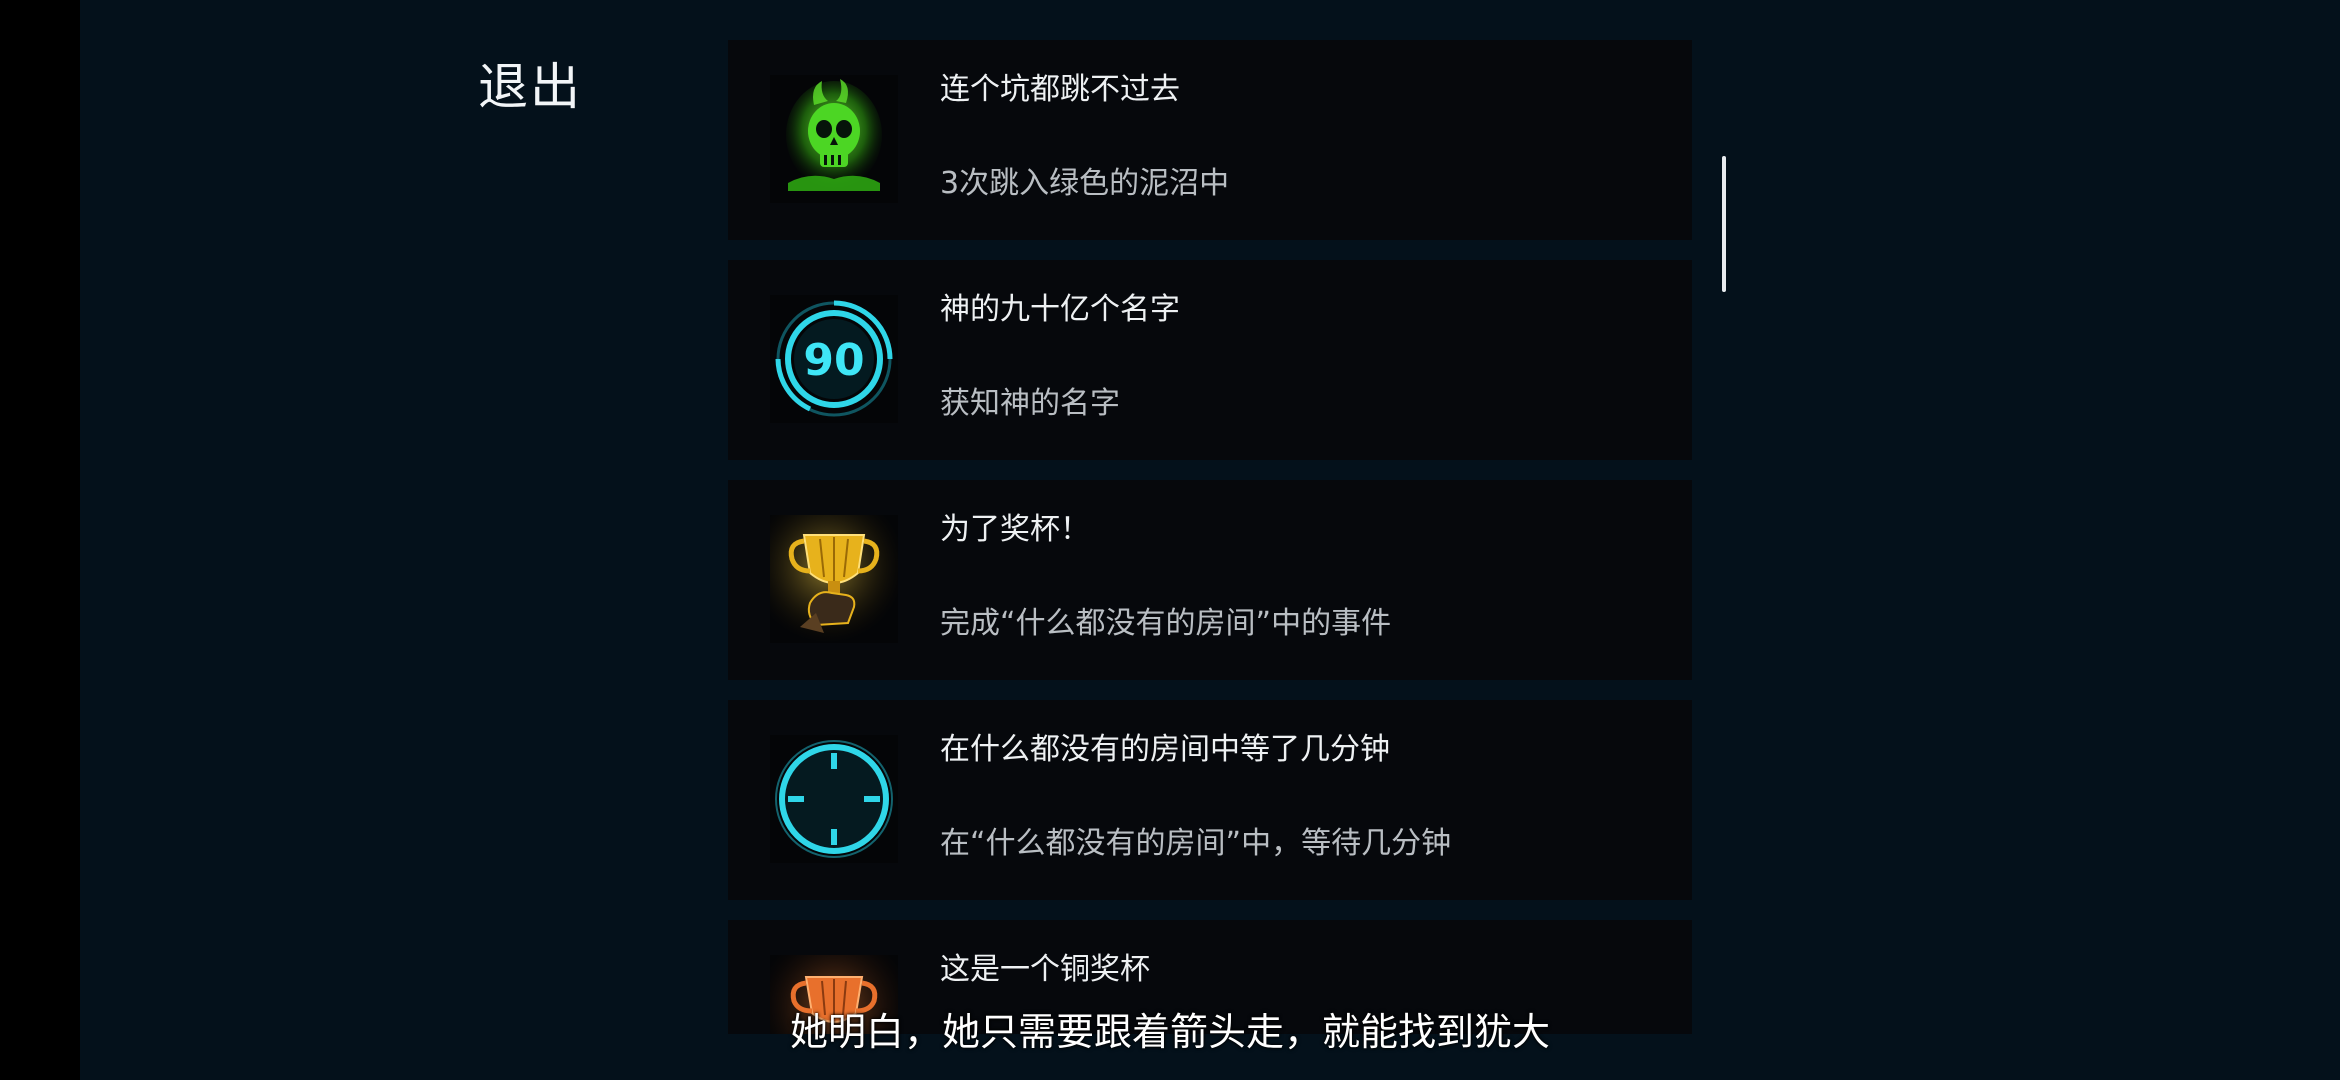 The height and width of the screenshot is (1080, 2340). Describe the element at coordinates (1045, 969) in the screenshot. I see `achievement-title: 这是一个铜奖杯` at that location.